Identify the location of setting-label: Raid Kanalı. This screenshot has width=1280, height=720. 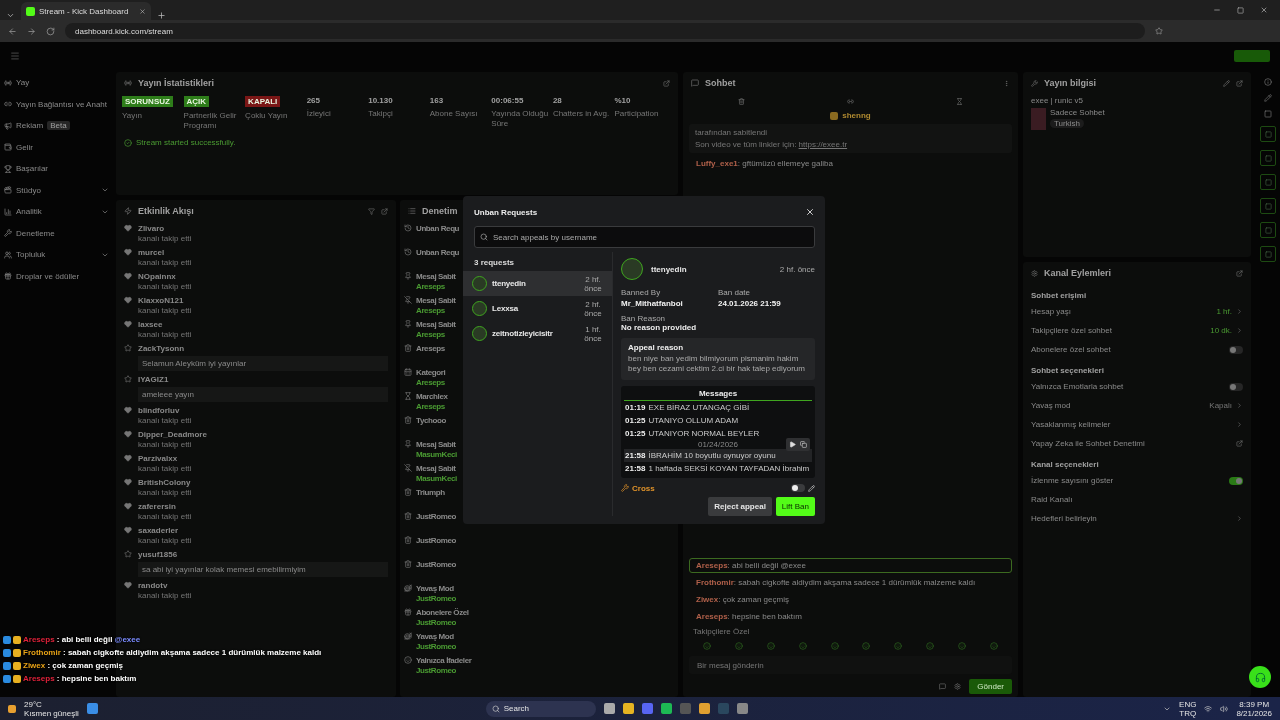
(1052, 499).